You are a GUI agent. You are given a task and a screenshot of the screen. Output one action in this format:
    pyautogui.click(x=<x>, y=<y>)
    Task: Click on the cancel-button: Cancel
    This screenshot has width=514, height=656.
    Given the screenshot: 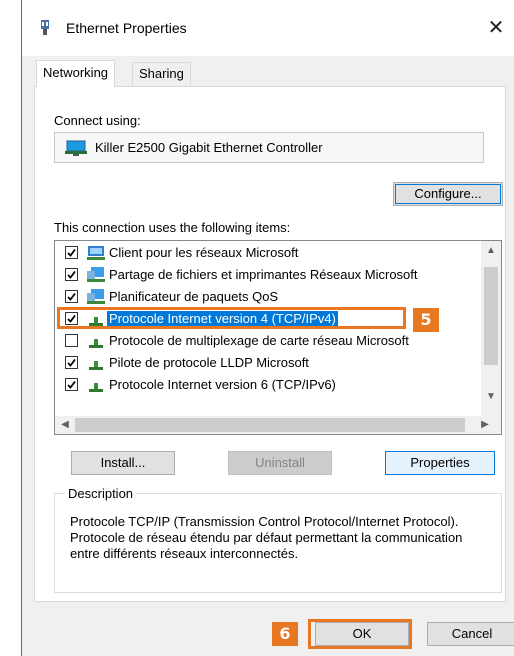 What is the action you would take?
    pyautogui.click(x=470, y=634)
    